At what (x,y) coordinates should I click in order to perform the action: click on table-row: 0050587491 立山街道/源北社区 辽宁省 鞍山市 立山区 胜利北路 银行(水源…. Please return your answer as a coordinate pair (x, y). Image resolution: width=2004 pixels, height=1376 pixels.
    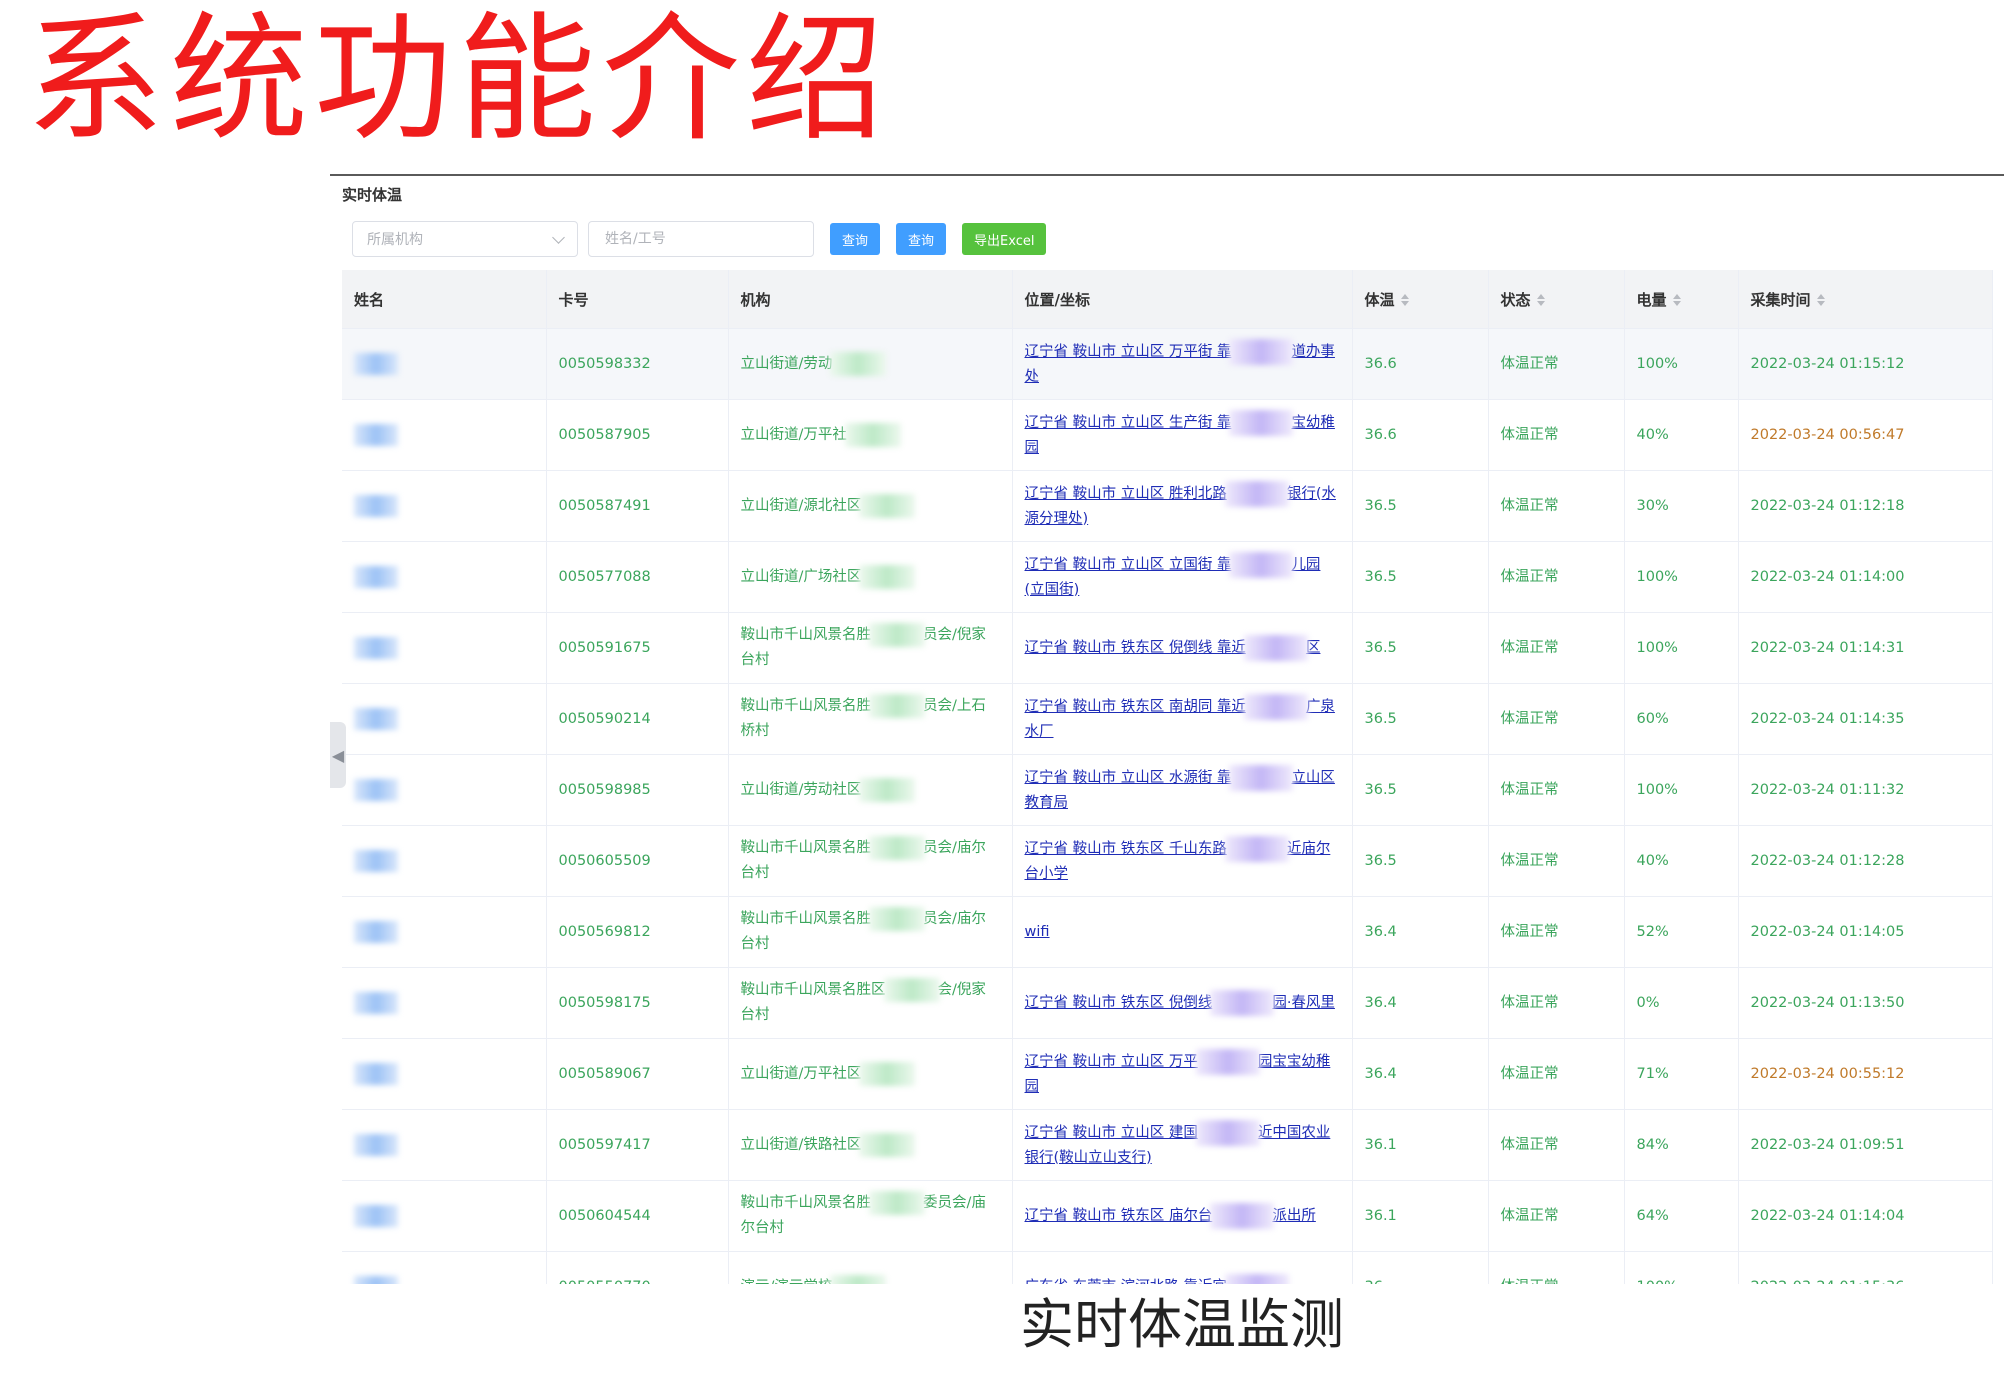
    Looking at the image, I should click on (1167, 506).